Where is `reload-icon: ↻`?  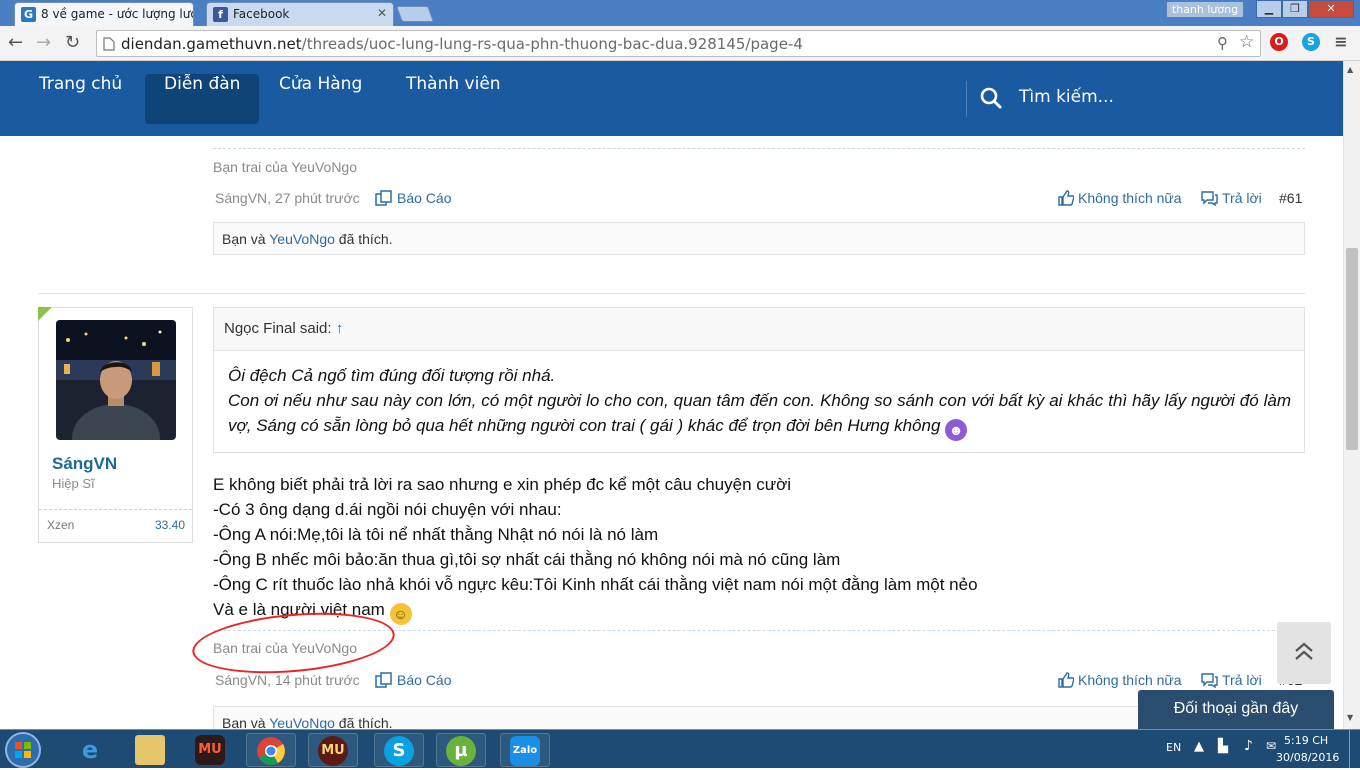
reload-icon: ↻ is located at coordinates (72, 43).